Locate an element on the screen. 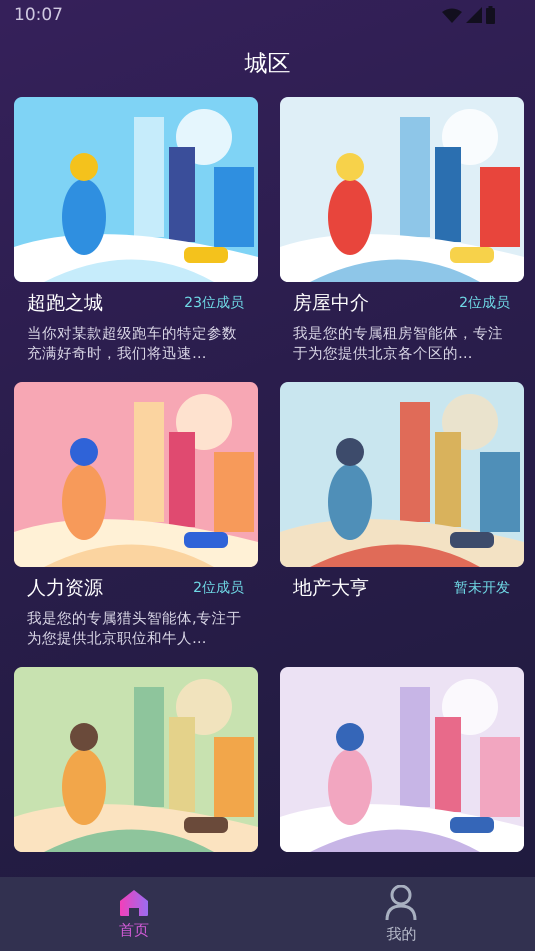 This screenshot has height=951, width=535. wifi-icon is located at coordinates (452, 15).